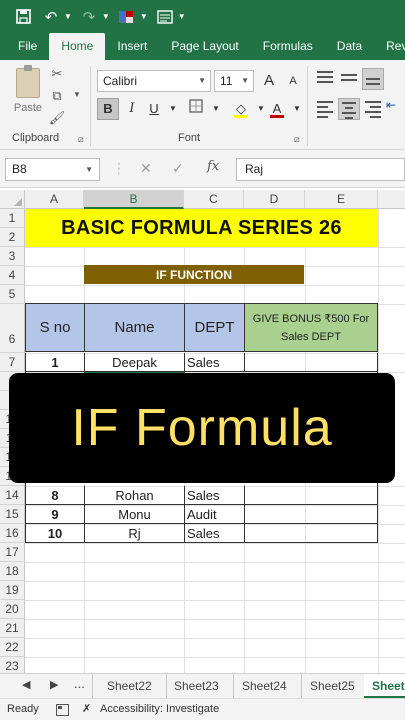 The width and height of the screenshot is (405, 724). I want to click on column-header-a: A, so click(54, 199).